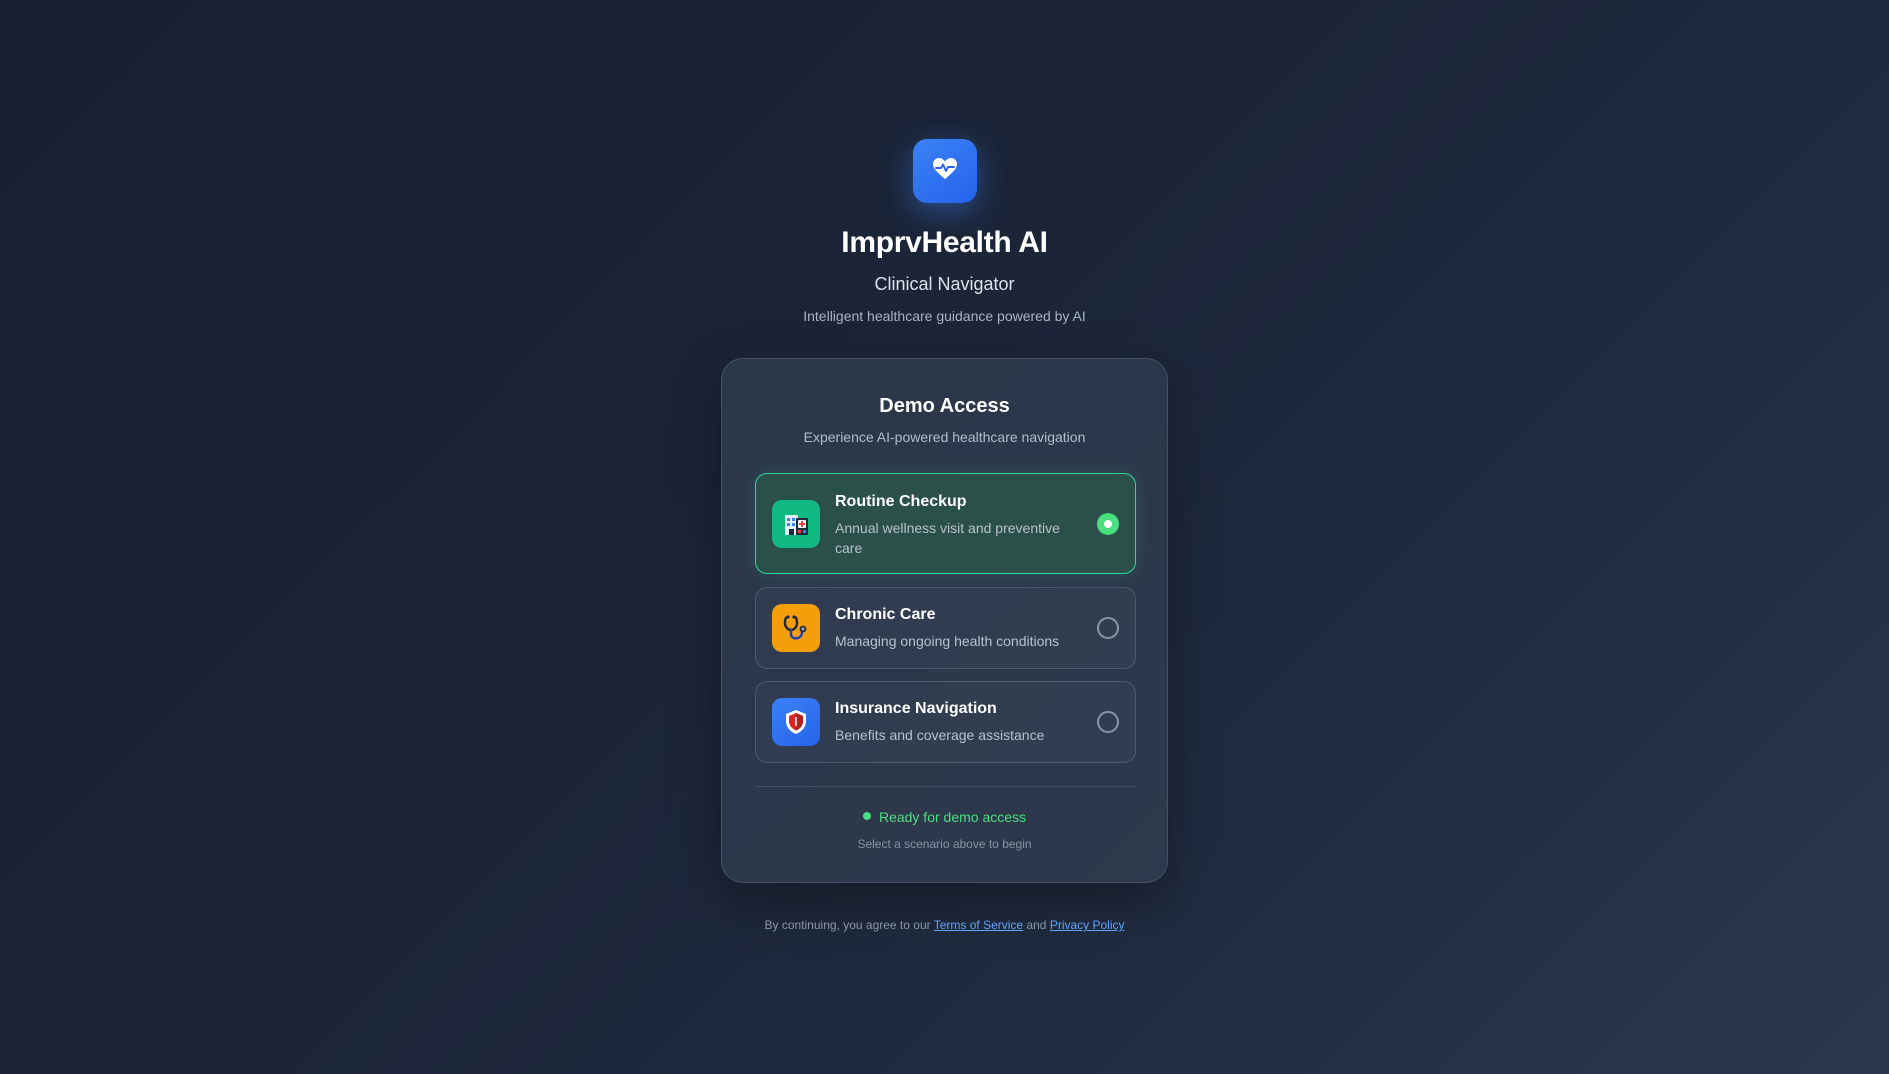 The height and width of the screenshot is (1074, 1889). What do you see at coordinates (947, 641) in the screenshot?
I see `option-description: Managing ongoing health conditions` at bounding box center [947, 641].